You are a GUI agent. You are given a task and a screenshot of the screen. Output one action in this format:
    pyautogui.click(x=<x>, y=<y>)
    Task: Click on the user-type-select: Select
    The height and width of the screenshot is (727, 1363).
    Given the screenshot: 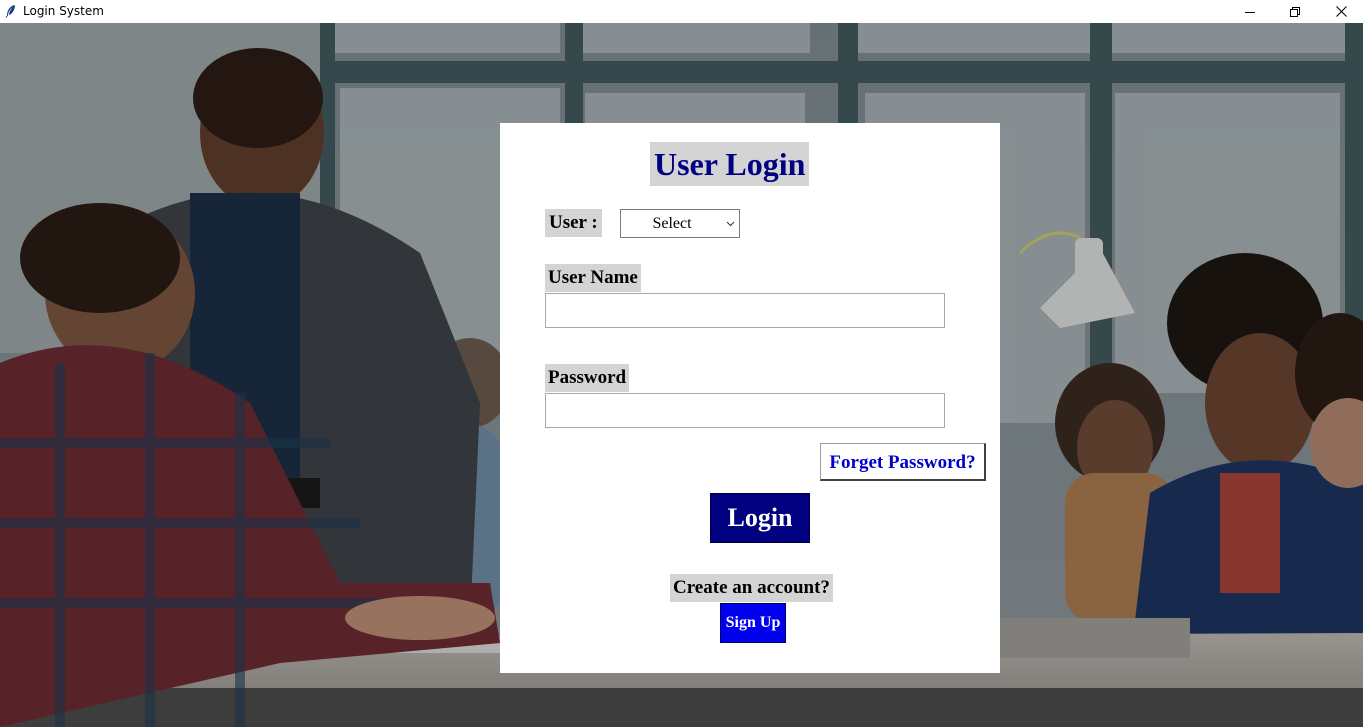 What is the action you would take?
    pyautogui.click(x=680, y=223)
    